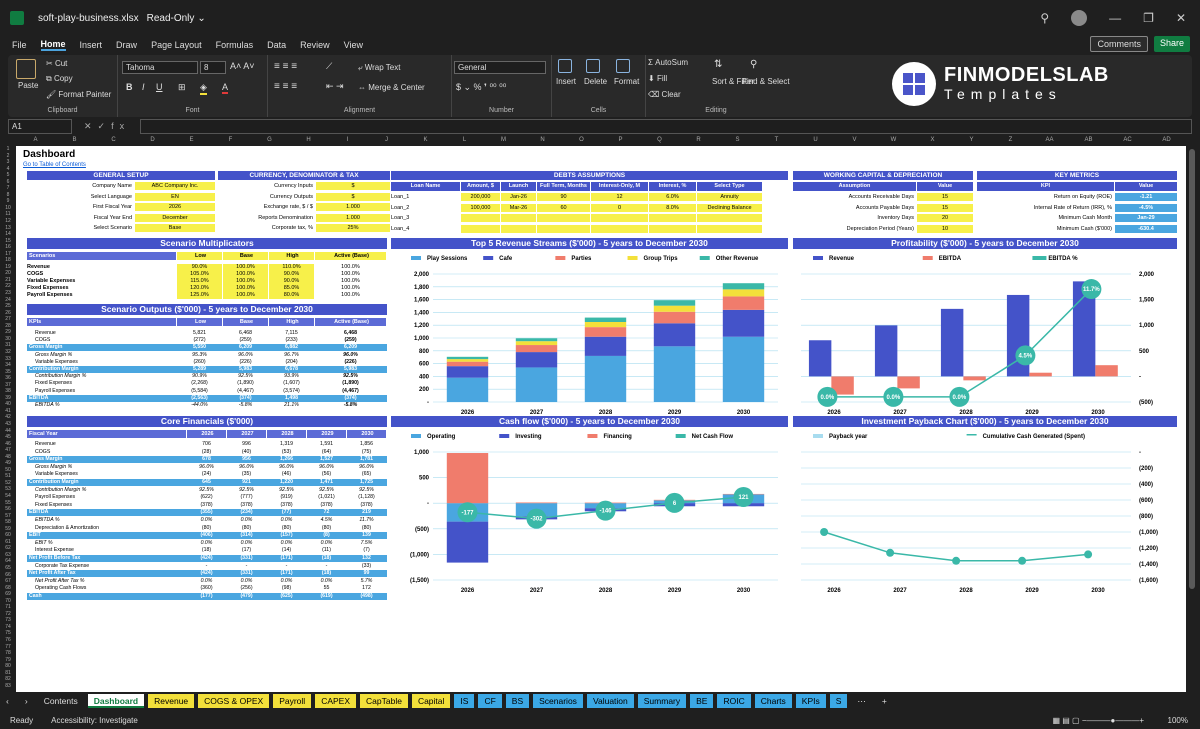  What do you see at coordinates (26, 69) in the screenshot?
I see `paste-icon` at bounding box center [26, 69].